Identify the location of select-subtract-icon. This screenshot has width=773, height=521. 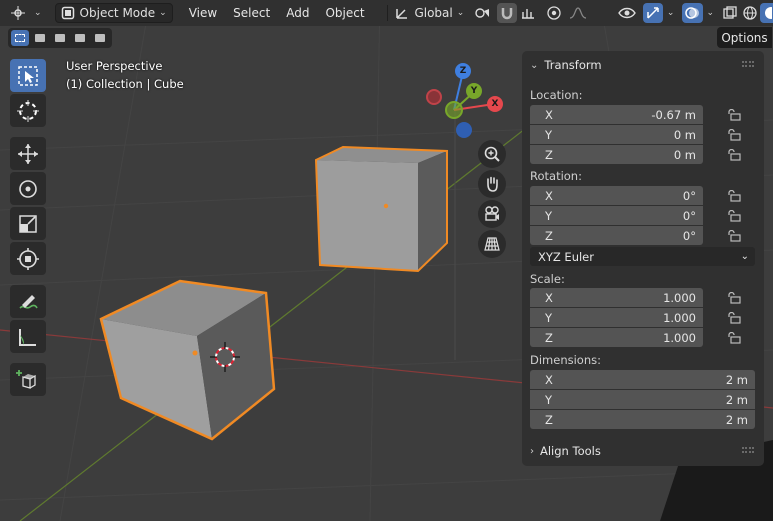
(60, 38).